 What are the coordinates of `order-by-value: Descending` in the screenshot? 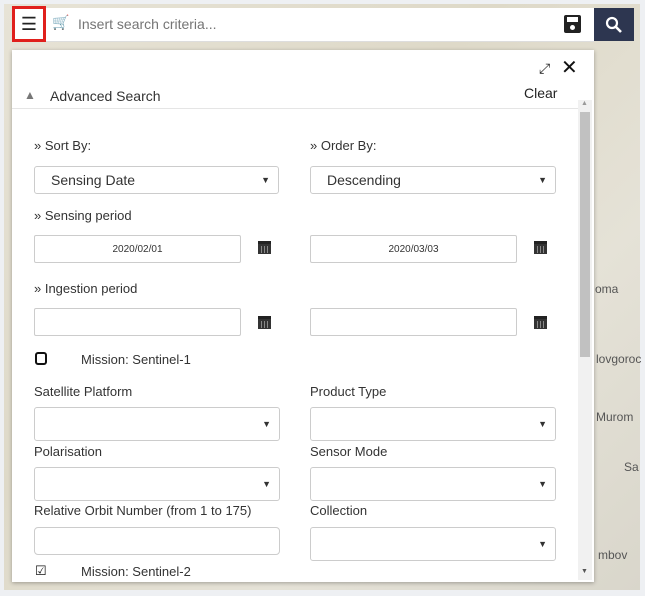 It's located at (364, 180).